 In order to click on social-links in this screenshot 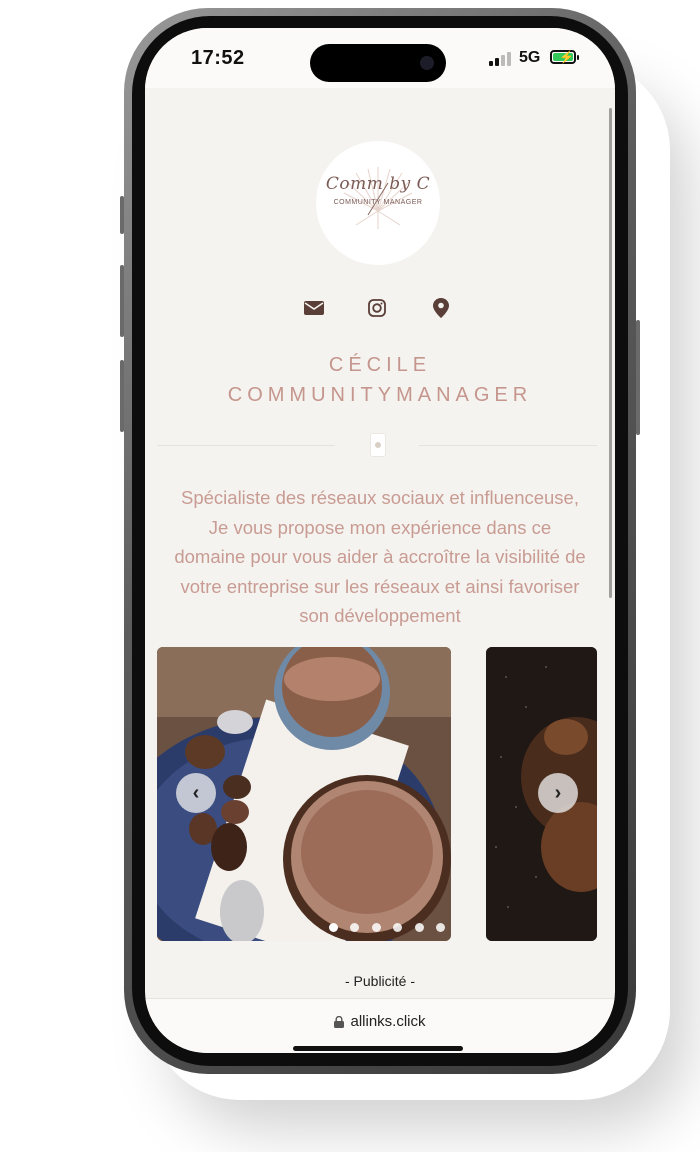, I will do `click(380, 308)`.